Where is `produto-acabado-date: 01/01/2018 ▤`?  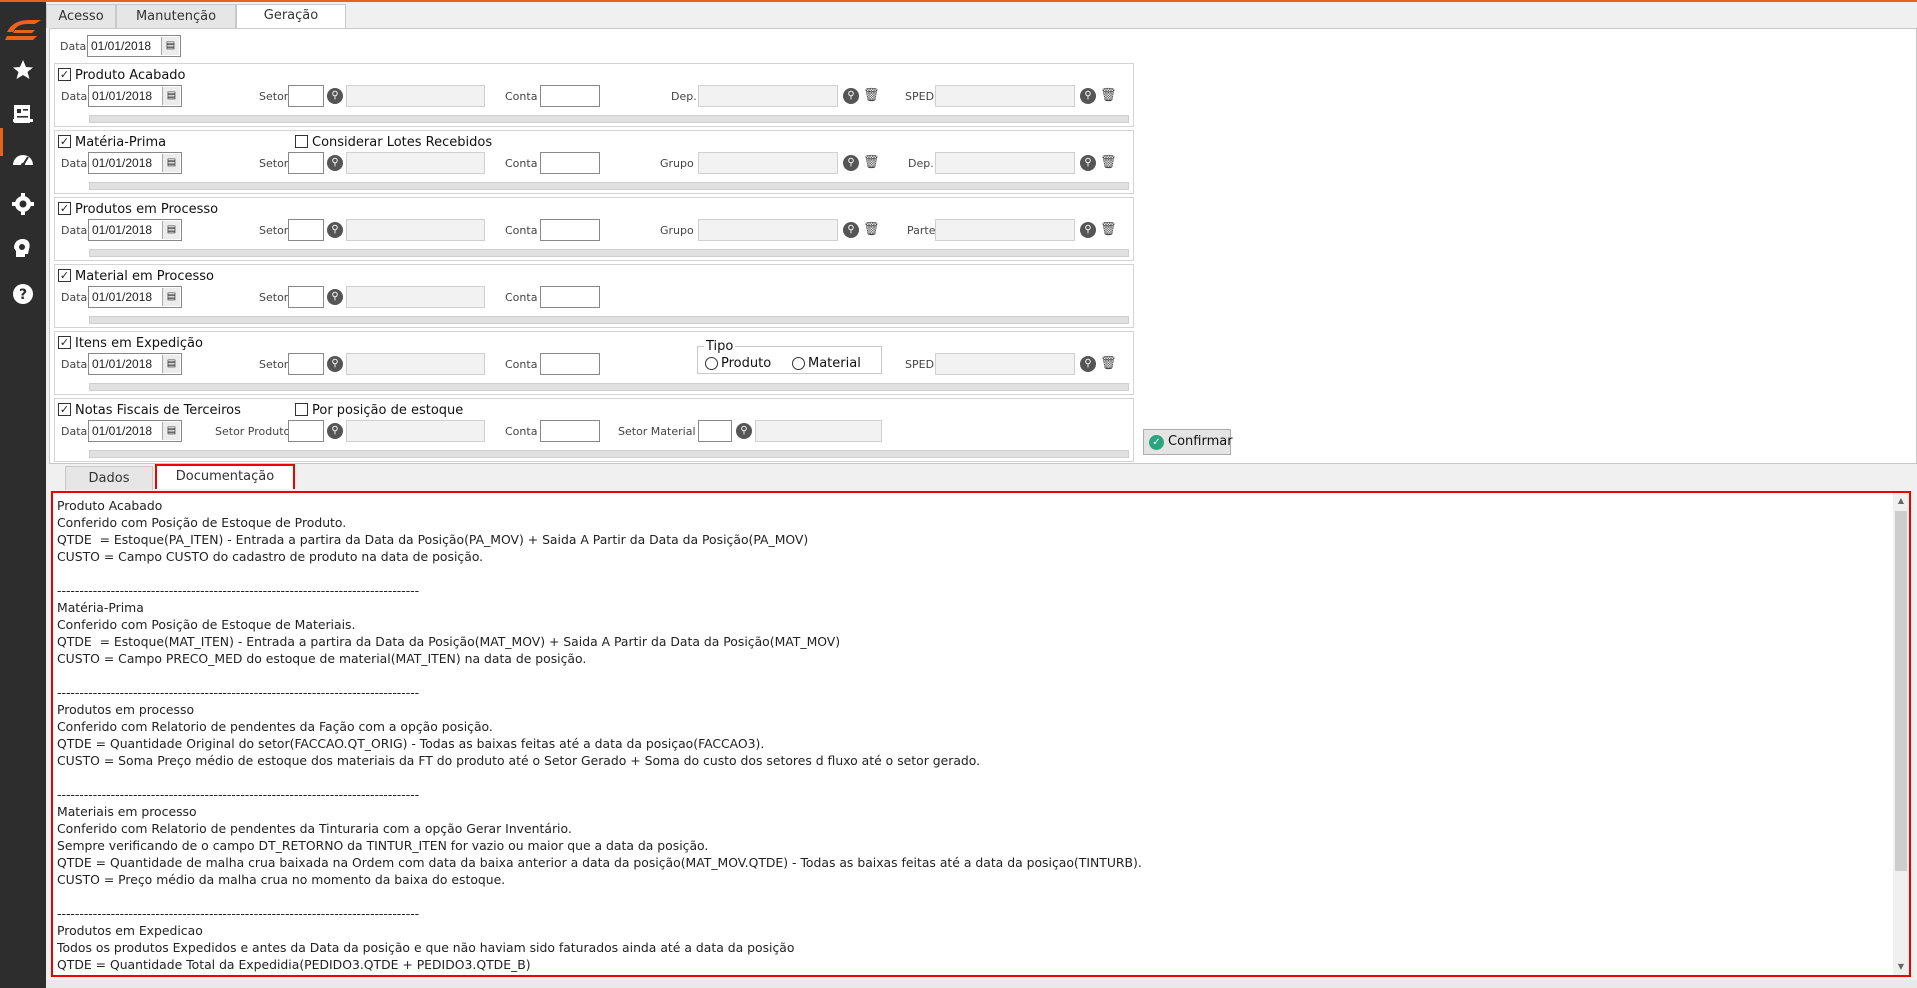
produto-acabado-date: 01/01/2018 ▤ is located at coordinates (135, 96).